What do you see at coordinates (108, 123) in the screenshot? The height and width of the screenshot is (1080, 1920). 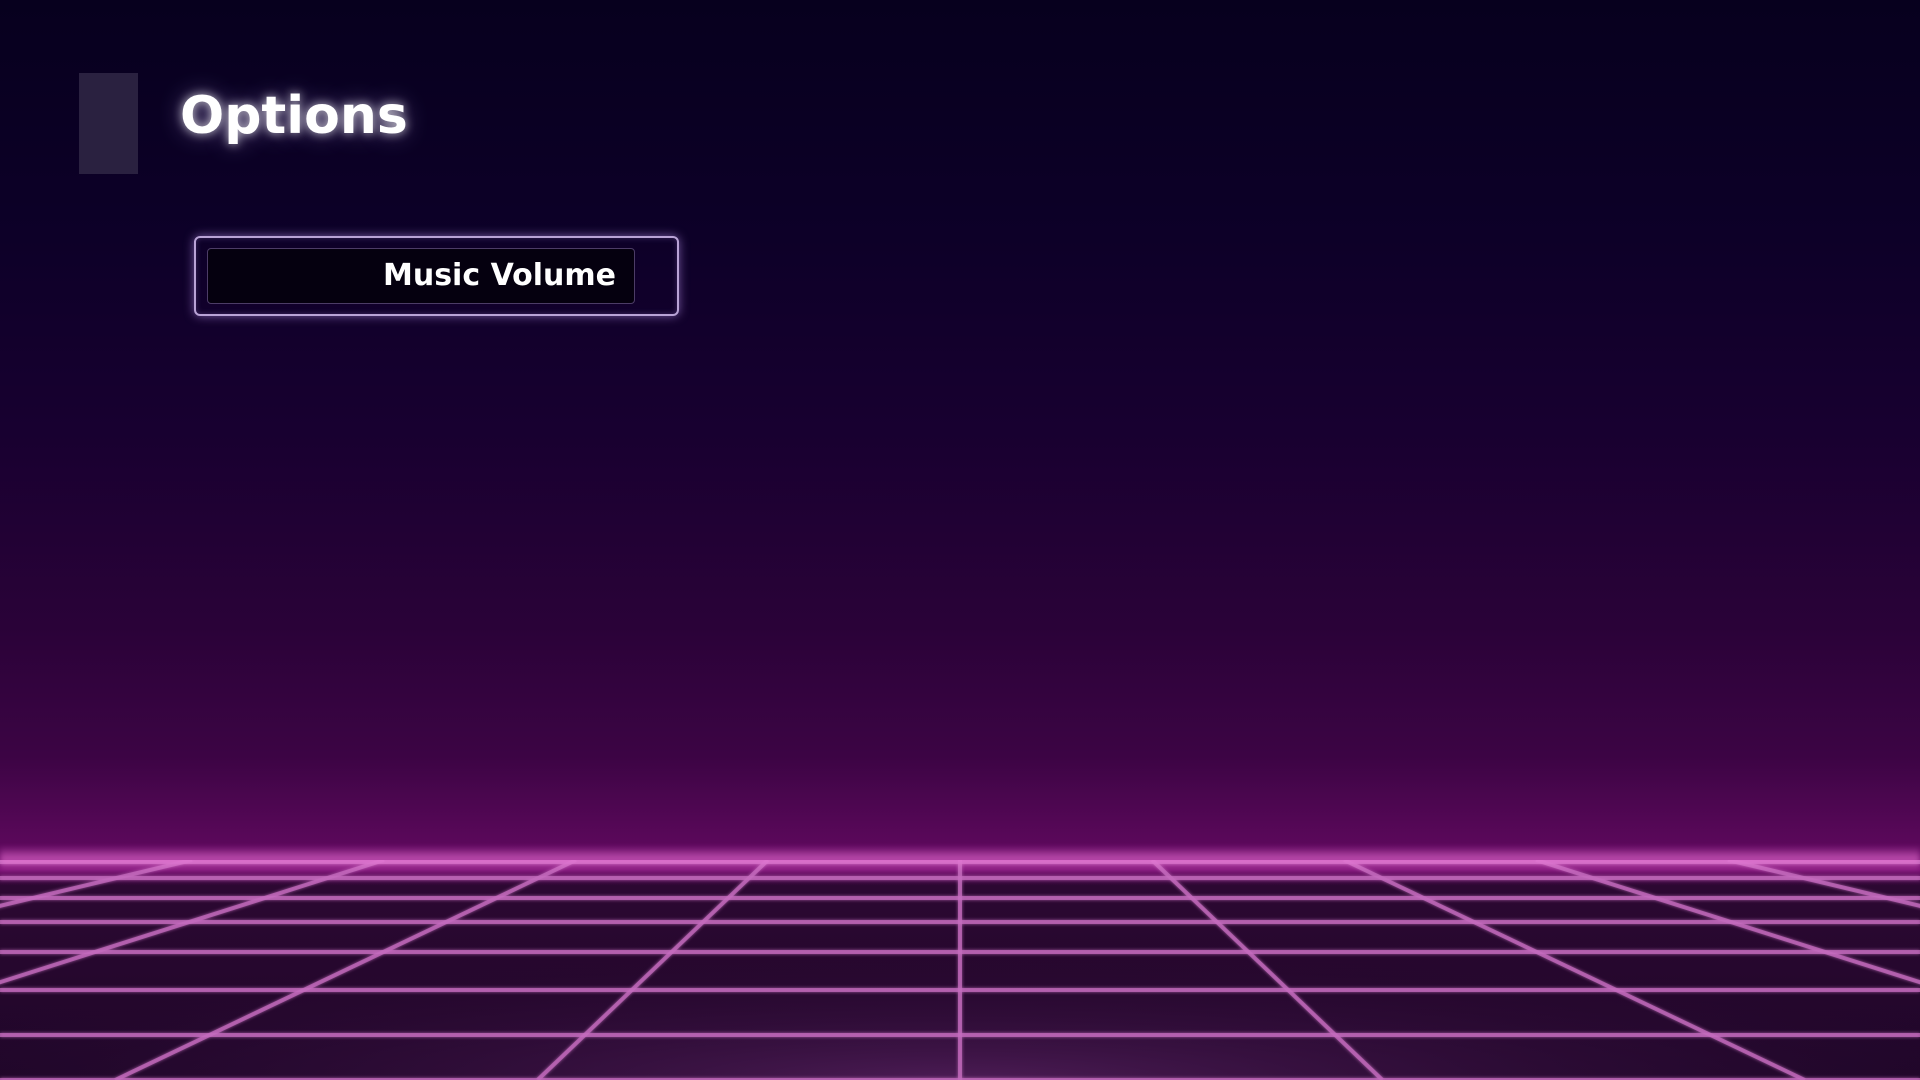 I see `back-button` at bounding box center [108, 123].